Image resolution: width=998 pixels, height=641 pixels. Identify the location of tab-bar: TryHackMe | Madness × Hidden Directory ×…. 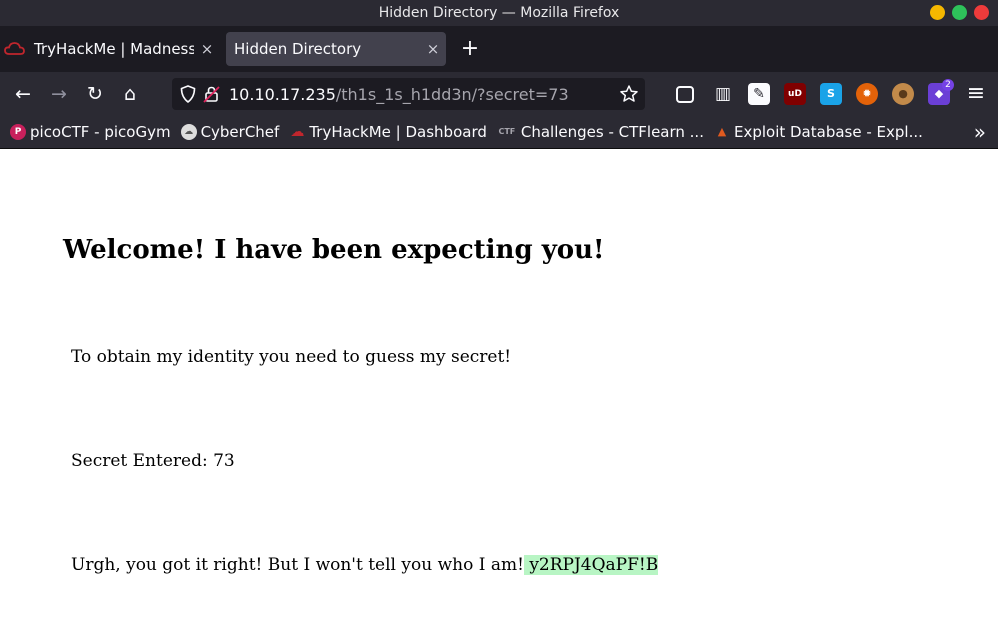
(499, 49).